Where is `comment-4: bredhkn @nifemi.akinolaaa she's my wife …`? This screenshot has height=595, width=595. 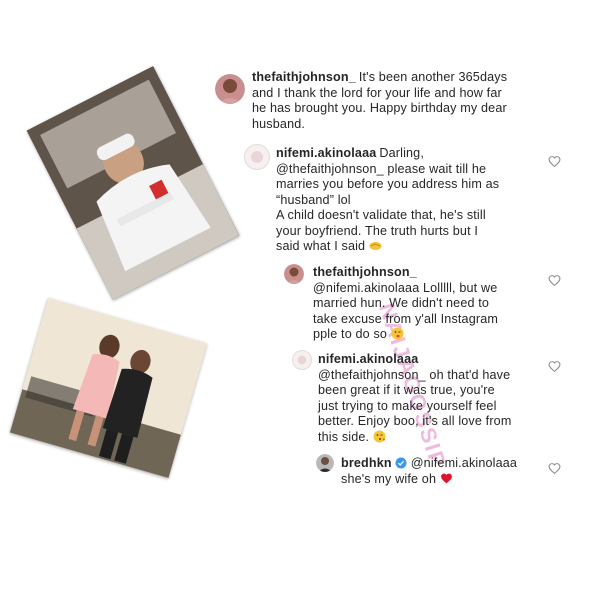 comment-4: bredhkn @nifemi.akinolaaa she's my wife … is located at coordinates (446, 471).